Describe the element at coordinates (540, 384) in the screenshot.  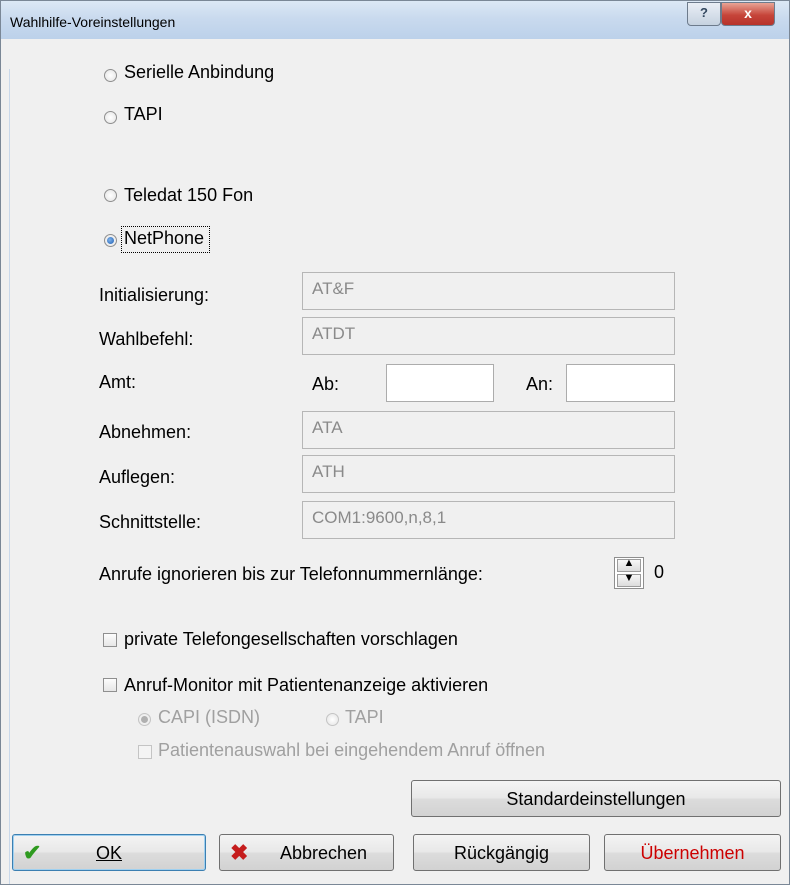
I see `amt-an-label: An:` at that location.